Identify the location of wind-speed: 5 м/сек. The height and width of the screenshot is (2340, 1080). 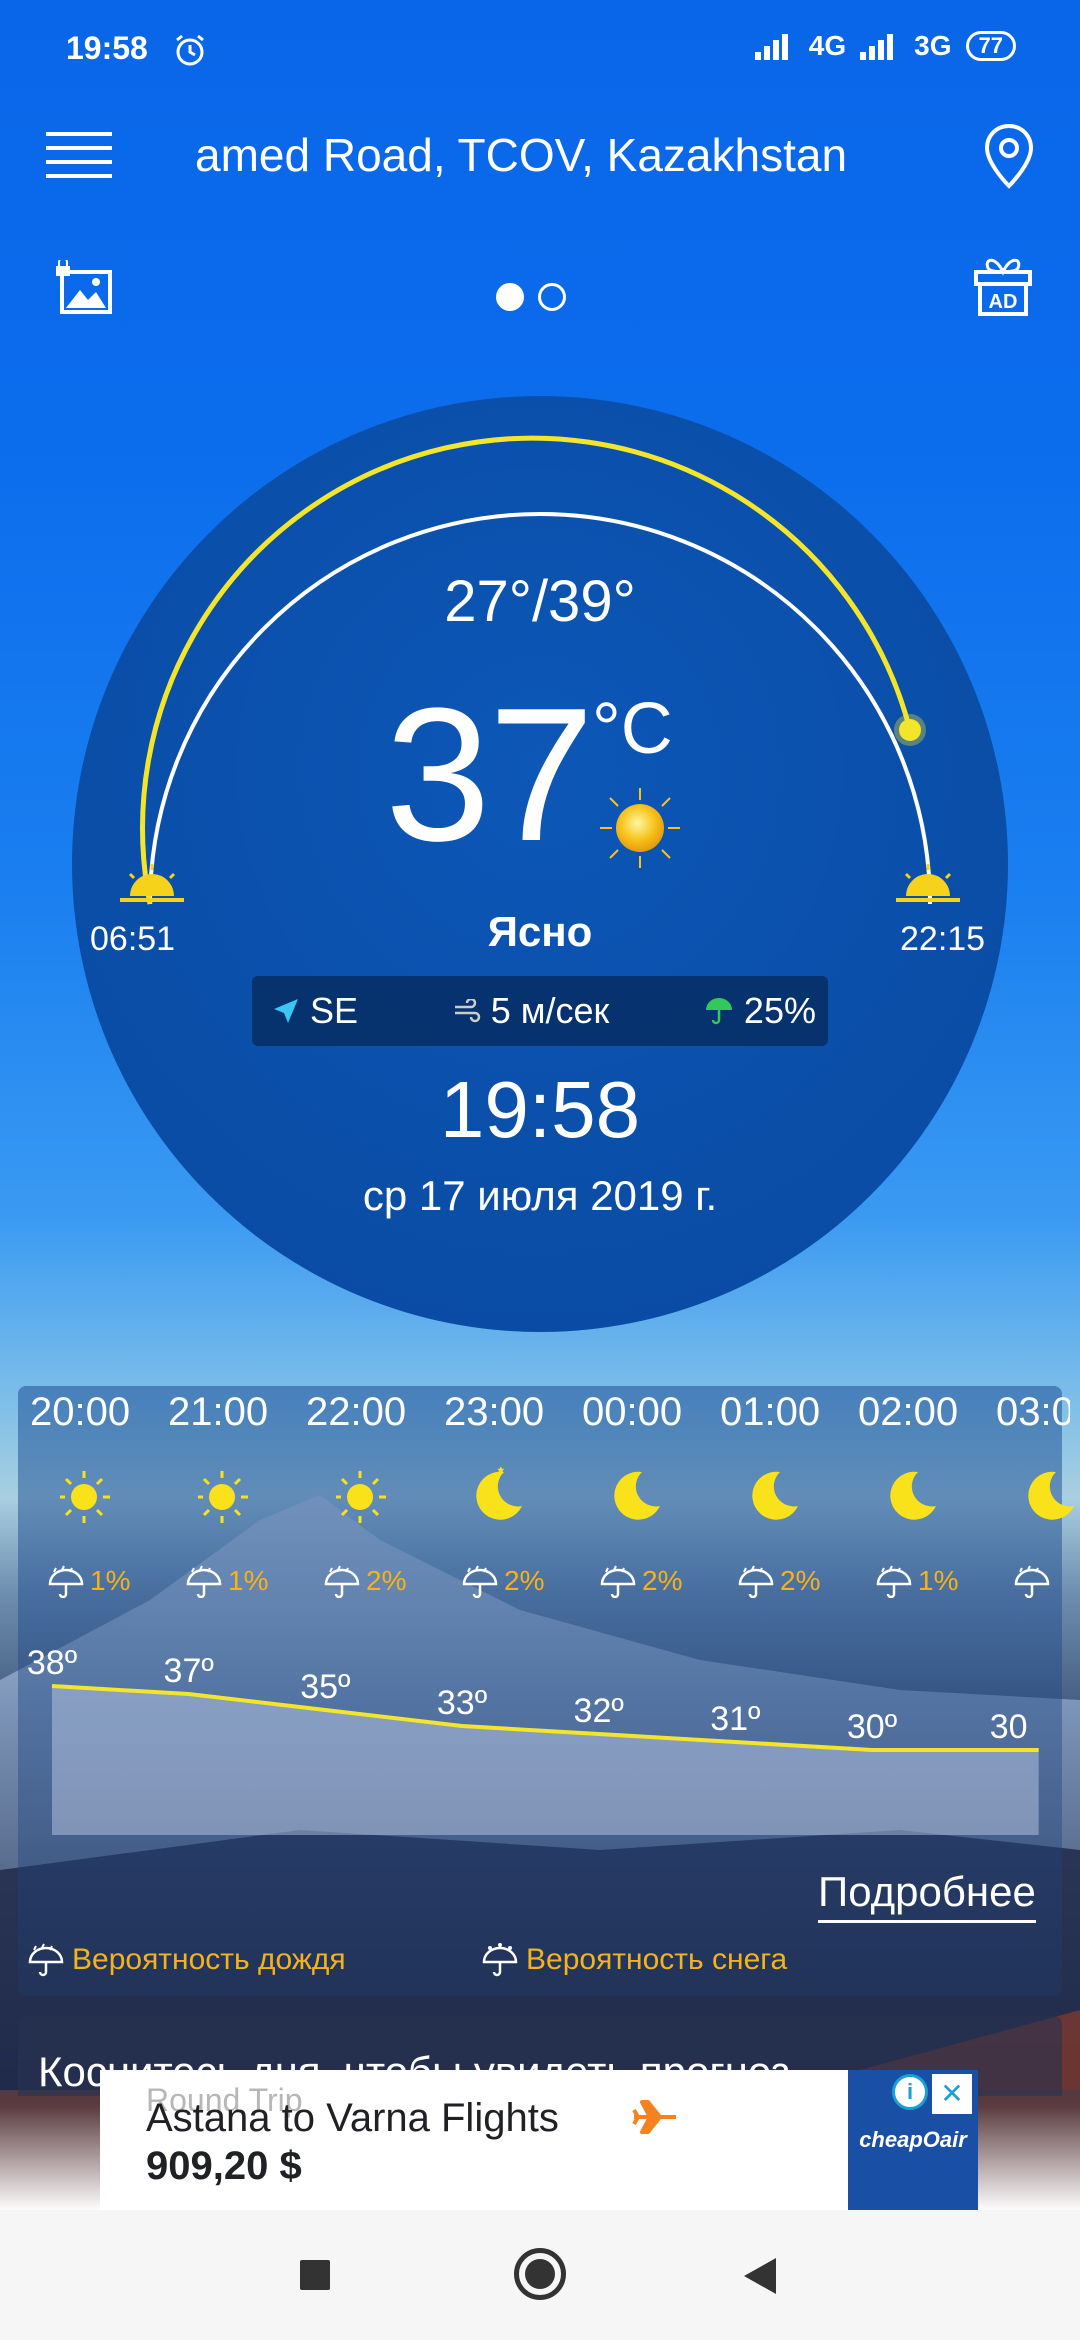
(531, 1011).